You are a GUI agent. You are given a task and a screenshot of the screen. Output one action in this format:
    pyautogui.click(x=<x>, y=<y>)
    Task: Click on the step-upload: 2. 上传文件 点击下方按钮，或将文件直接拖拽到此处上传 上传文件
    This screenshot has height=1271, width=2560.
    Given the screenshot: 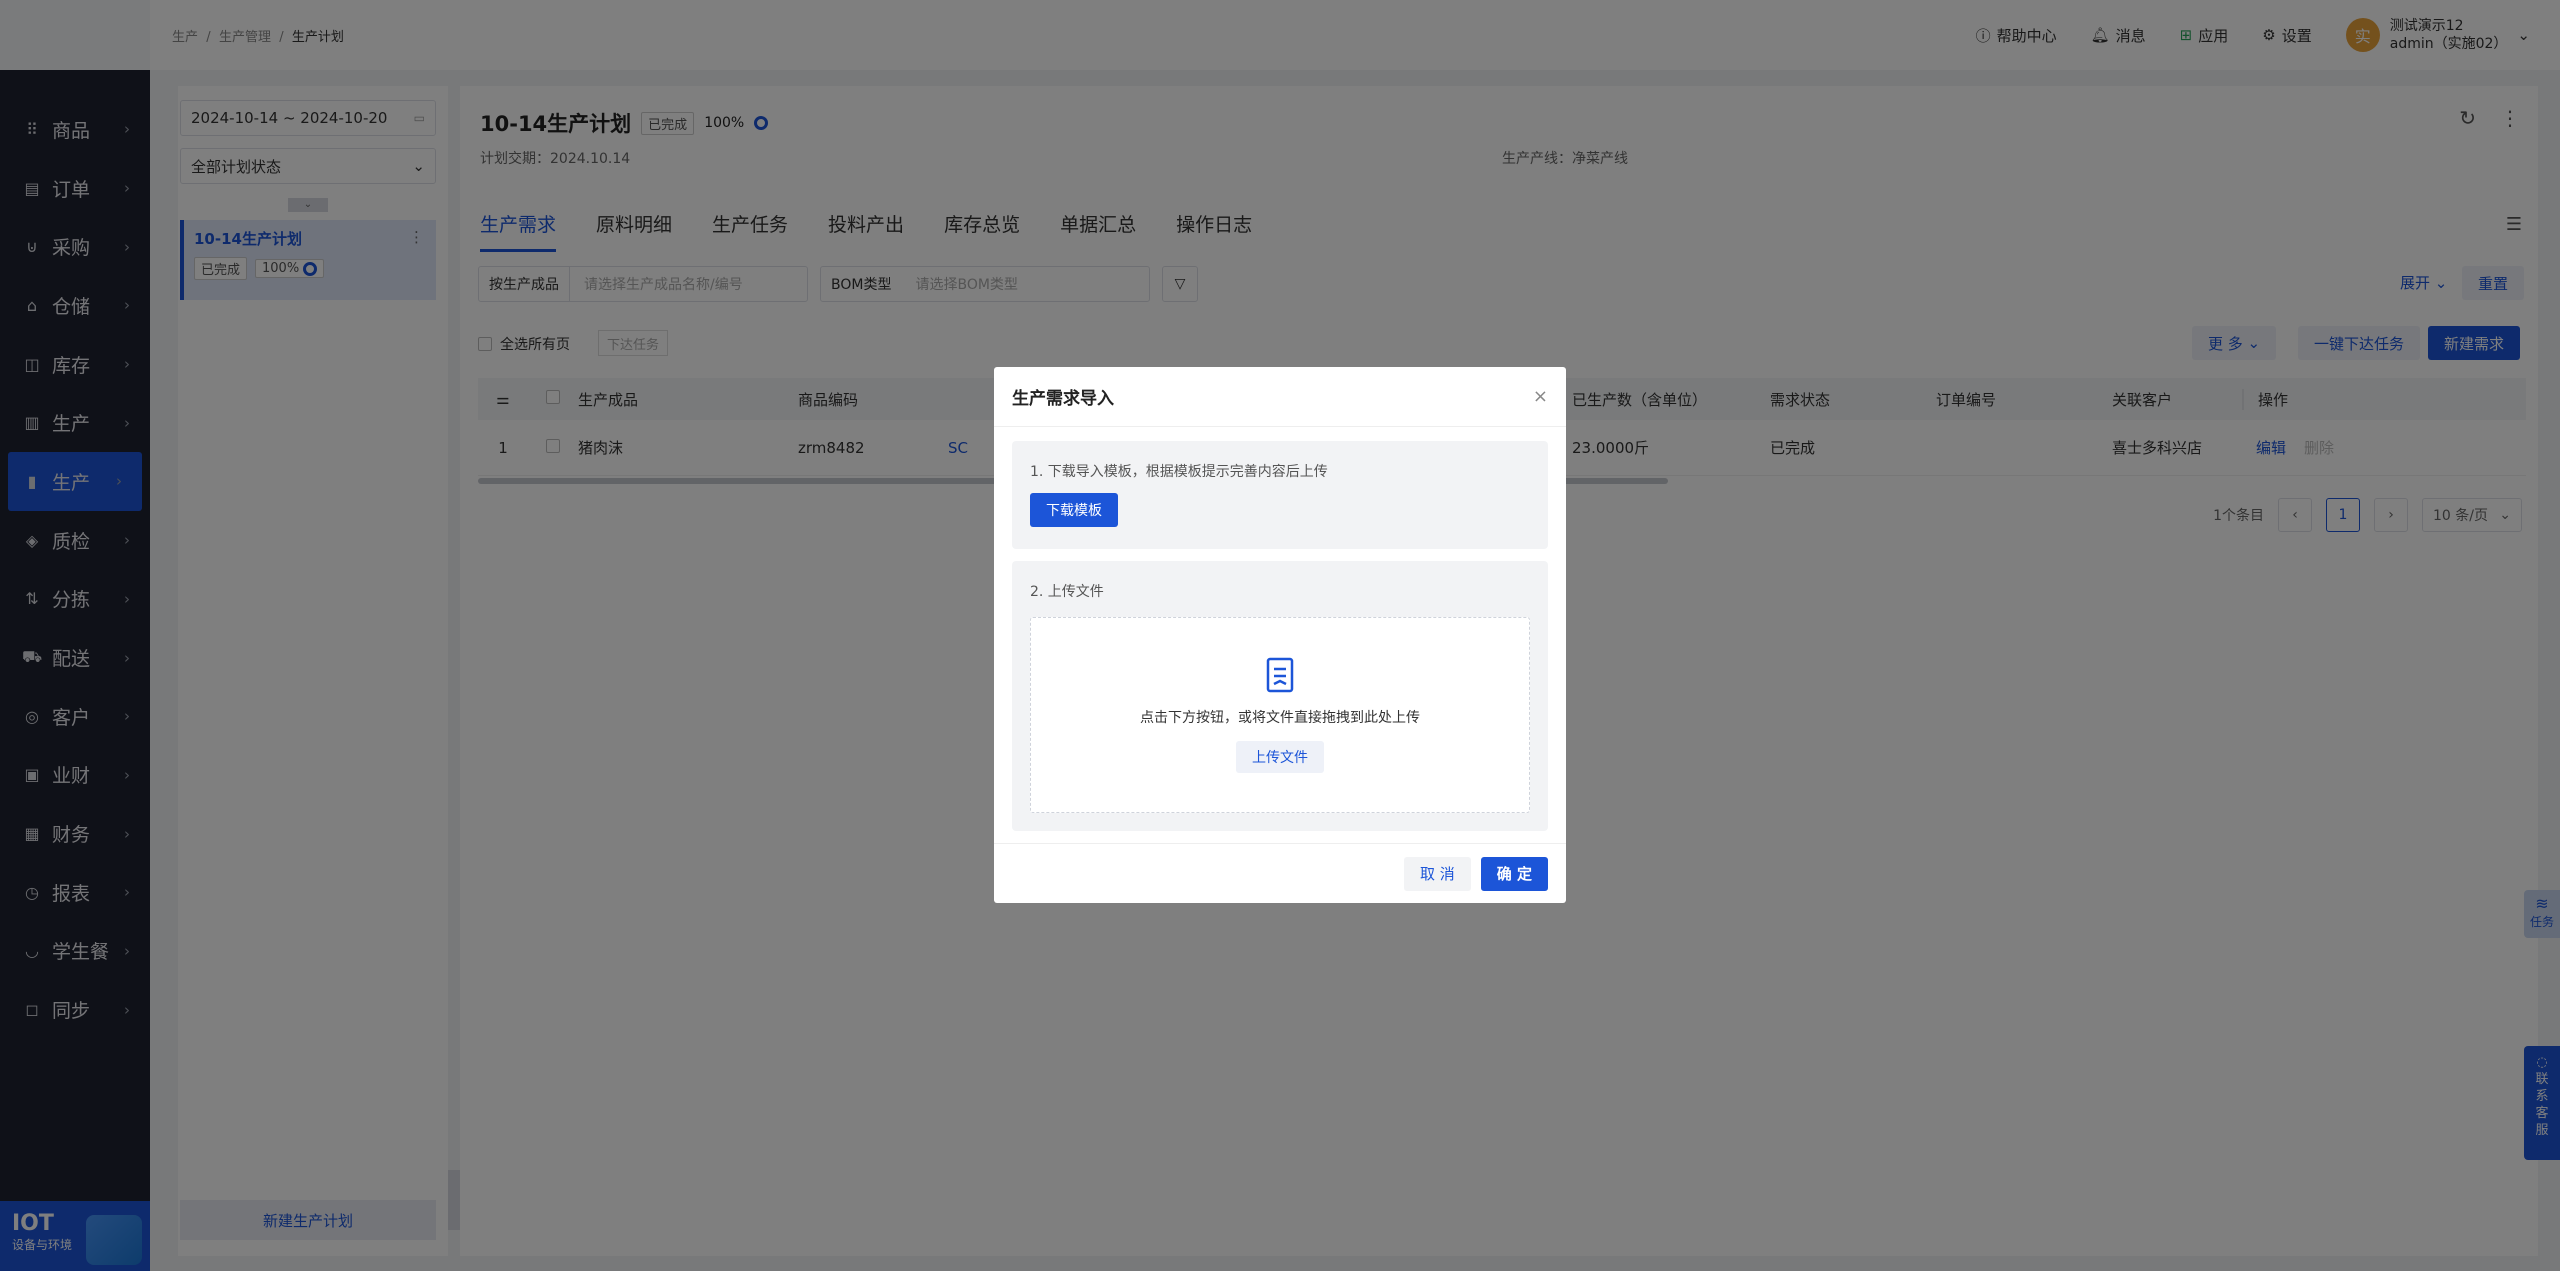 What is the action you would take?
    pyautogui.click(x=1280, y=696)
    